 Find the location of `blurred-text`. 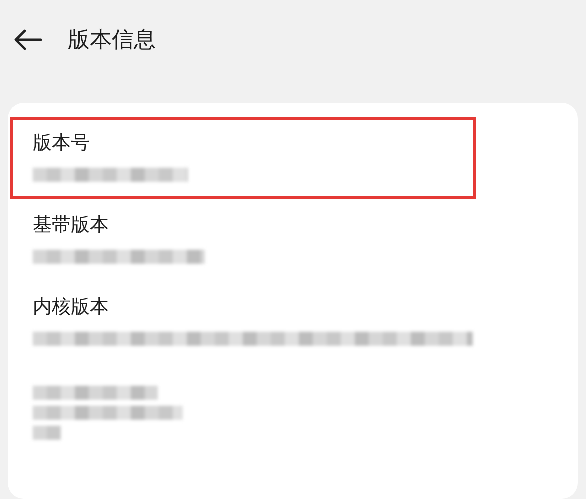

blurred-text is located at coordinates (47, 433).